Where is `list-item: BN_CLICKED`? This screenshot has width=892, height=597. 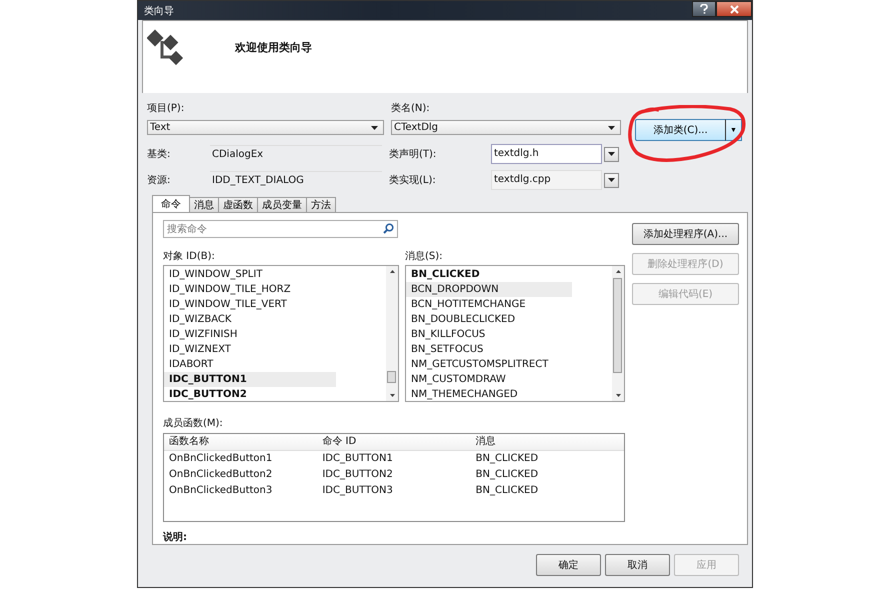 list-item: BN_CLICKED is located at coordinates (489, 274).